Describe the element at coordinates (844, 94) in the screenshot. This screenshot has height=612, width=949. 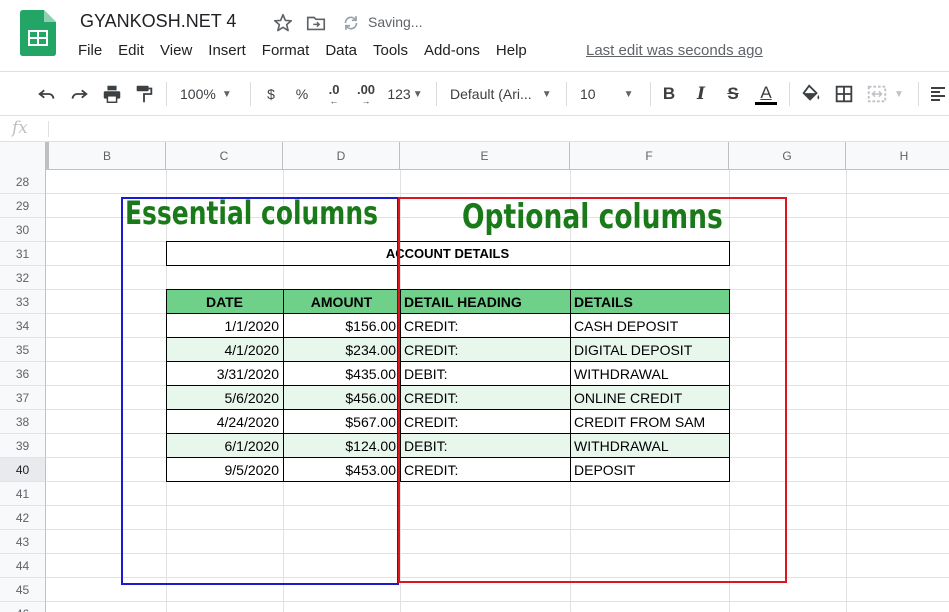
I see `borders-icon` at that location.